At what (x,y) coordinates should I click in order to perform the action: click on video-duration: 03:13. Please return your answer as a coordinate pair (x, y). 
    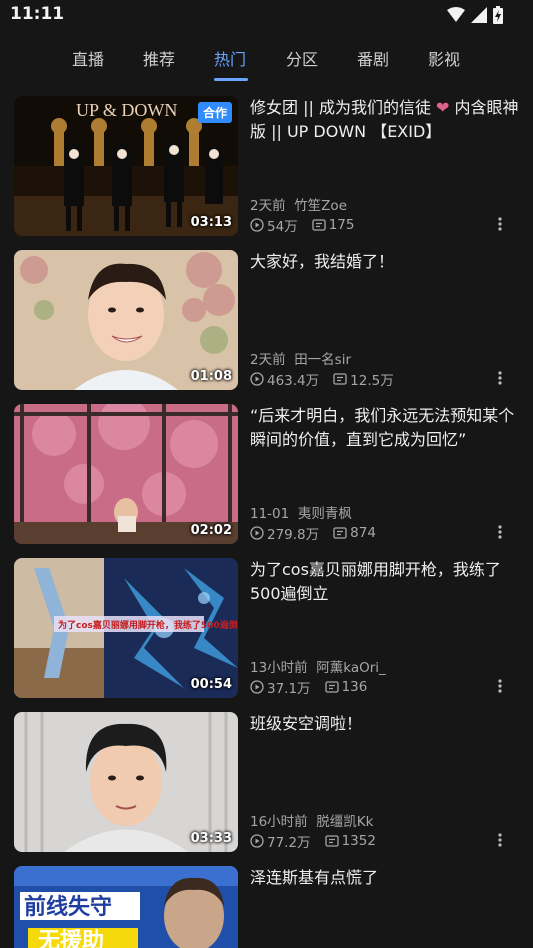
    Looking at the image, I should click on (211, 222).